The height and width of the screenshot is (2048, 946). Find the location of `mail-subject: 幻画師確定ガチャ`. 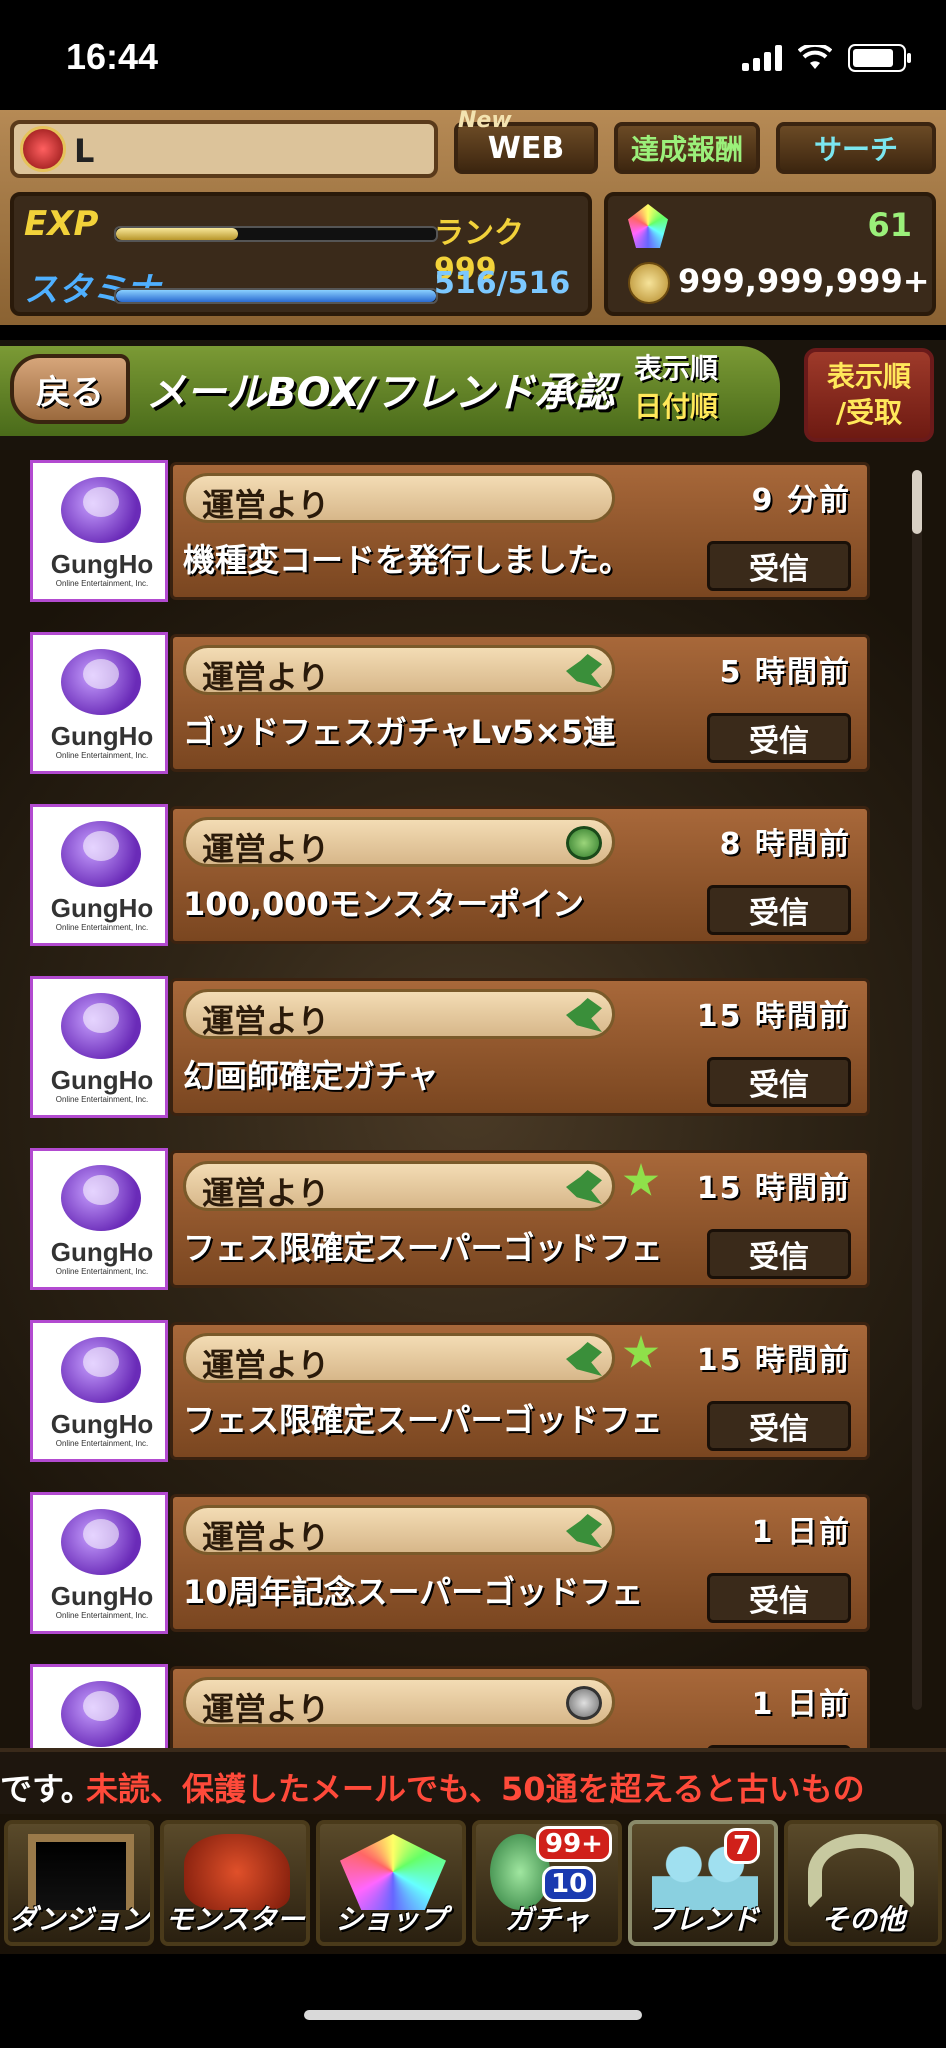

mail-subject: 幻画師確定ガチャ is located at coordinates (311, 1076).